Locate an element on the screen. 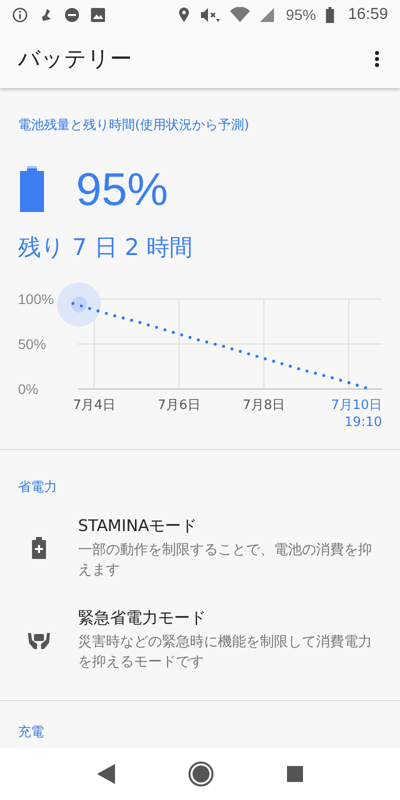 Image resolution: width=400 pixels, height=800 pixels. setting-title: STAMINAモード is located at coordinates (138, 526).